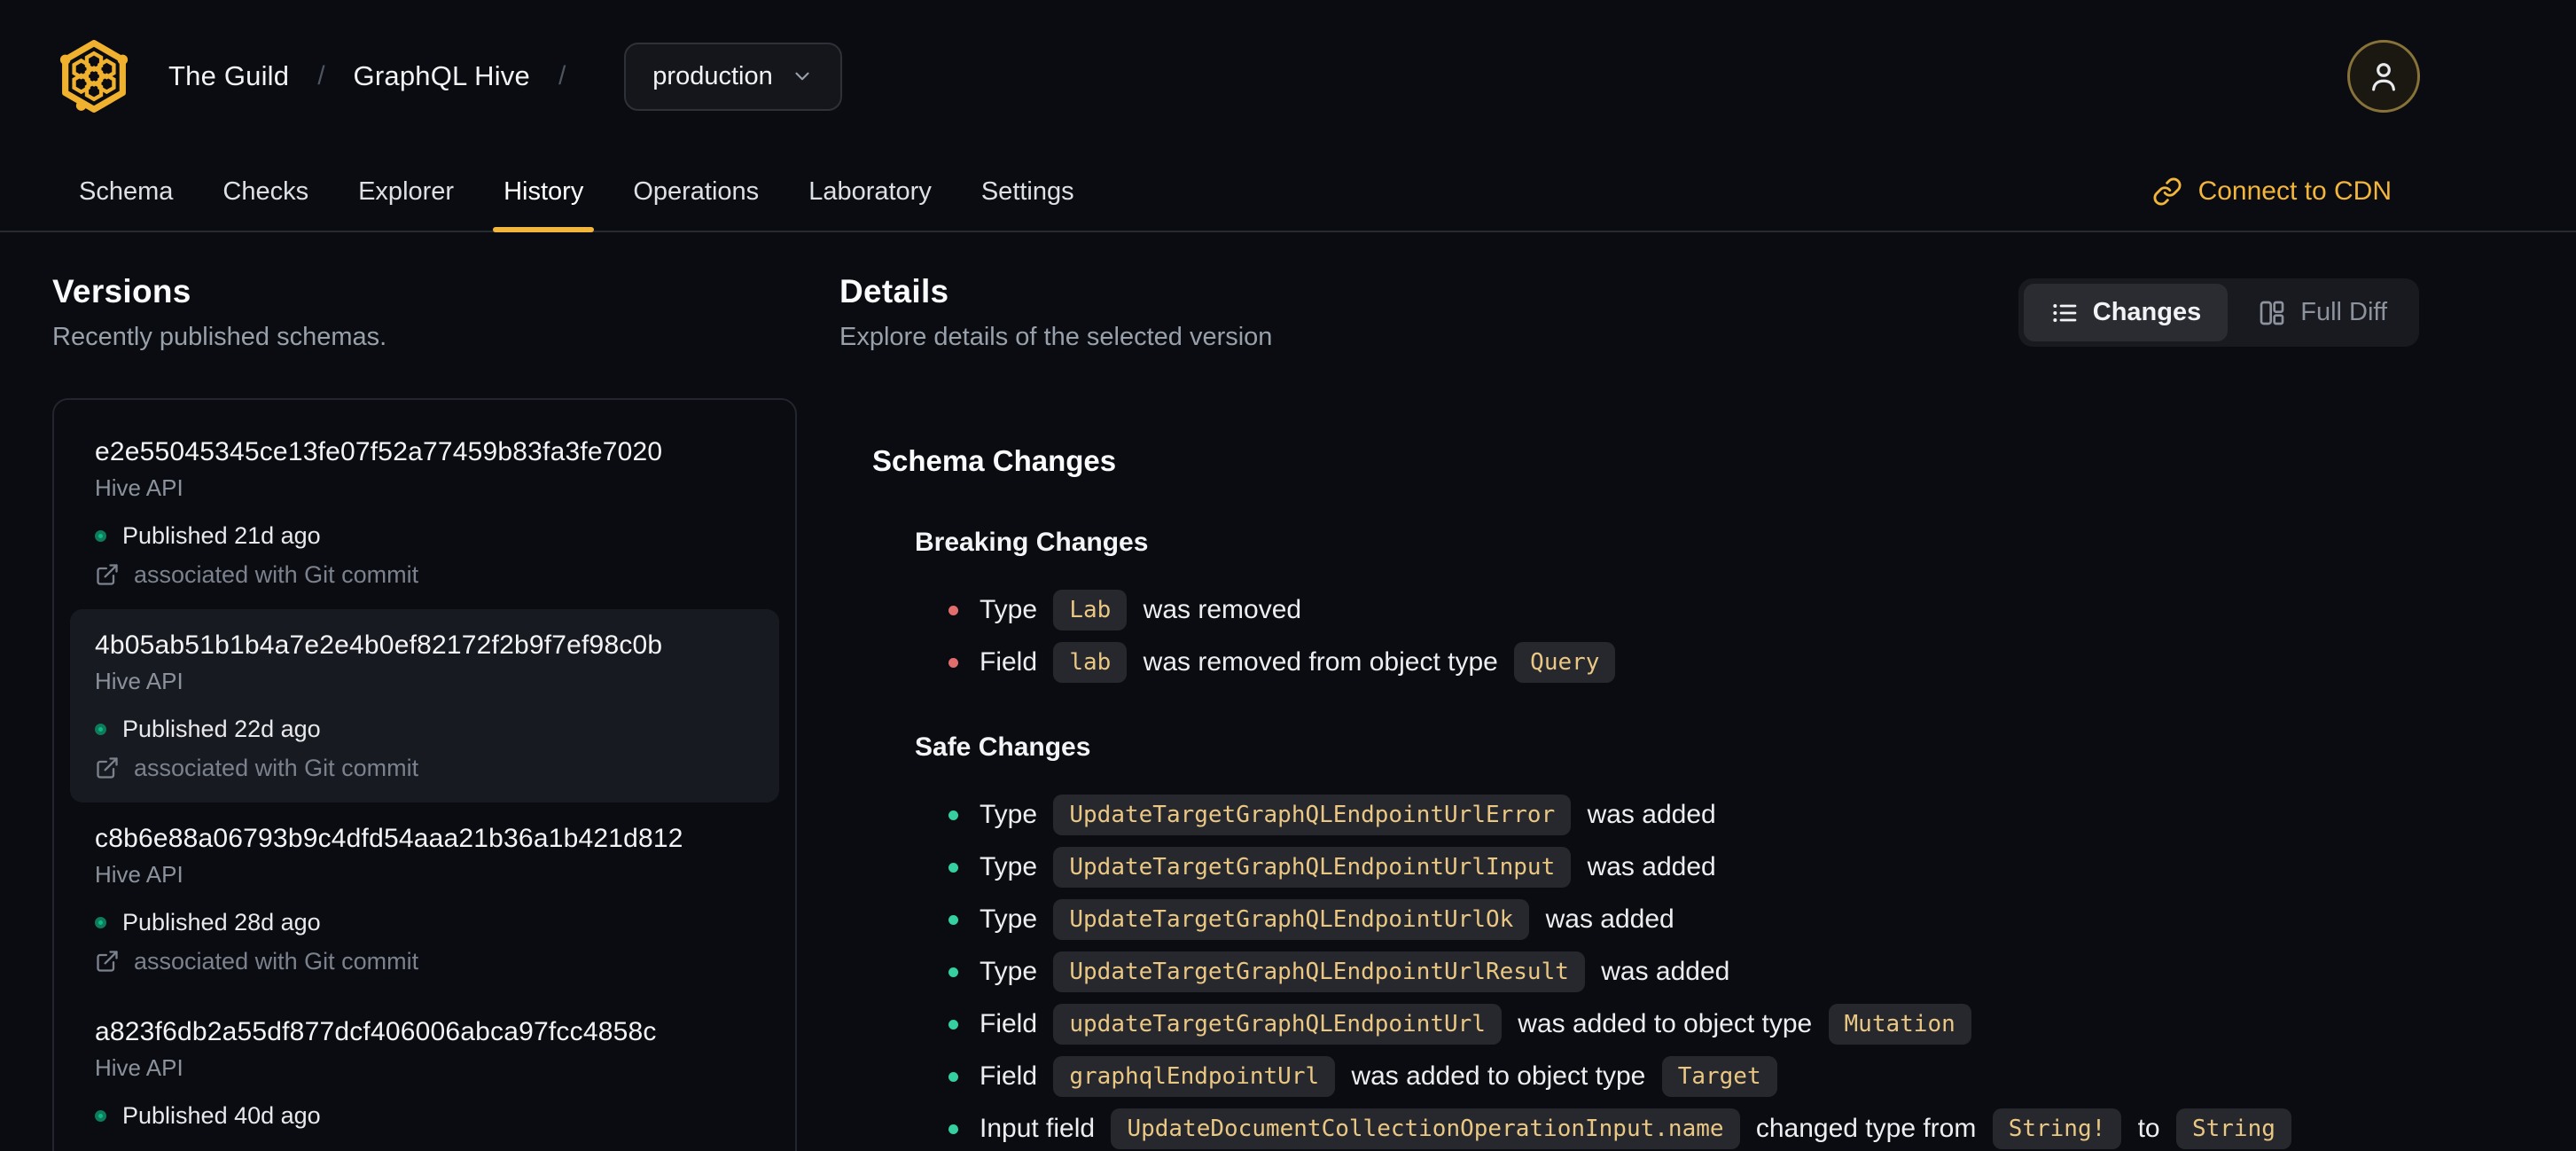 The image size is (2576, 1151). I want to click on link-icon, so click(2167, 191).